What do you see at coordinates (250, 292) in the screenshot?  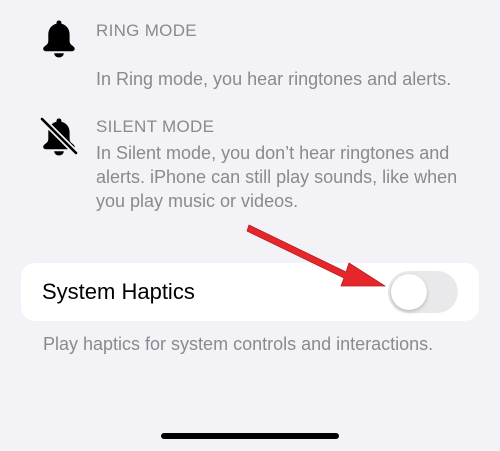 I see `system-haptics-row: System Haptics` at bounding box center [250, 292].